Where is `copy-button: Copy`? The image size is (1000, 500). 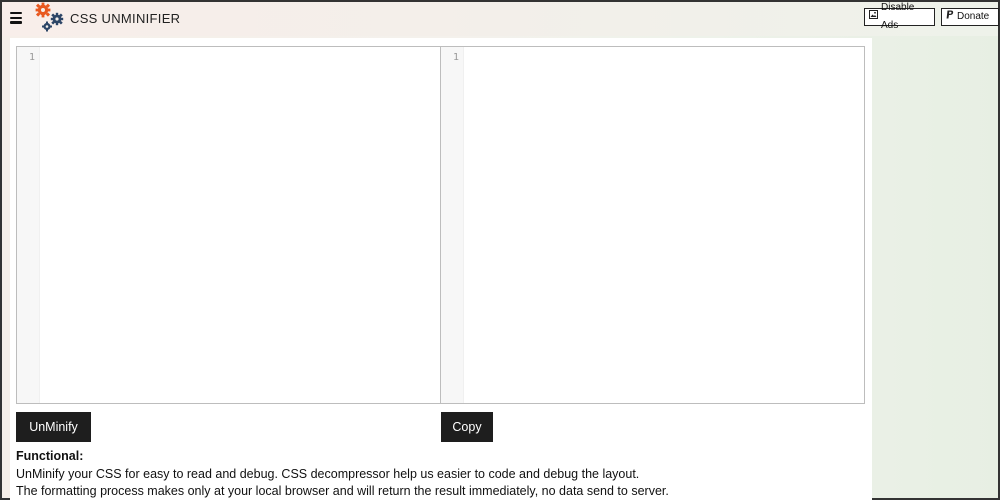 copy-button: Copy is located at coordinates (467, 427).